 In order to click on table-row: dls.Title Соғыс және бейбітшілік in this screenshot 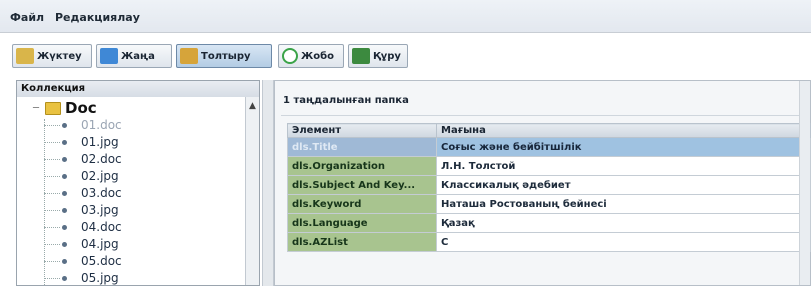, I will do `click(549, 147)`.